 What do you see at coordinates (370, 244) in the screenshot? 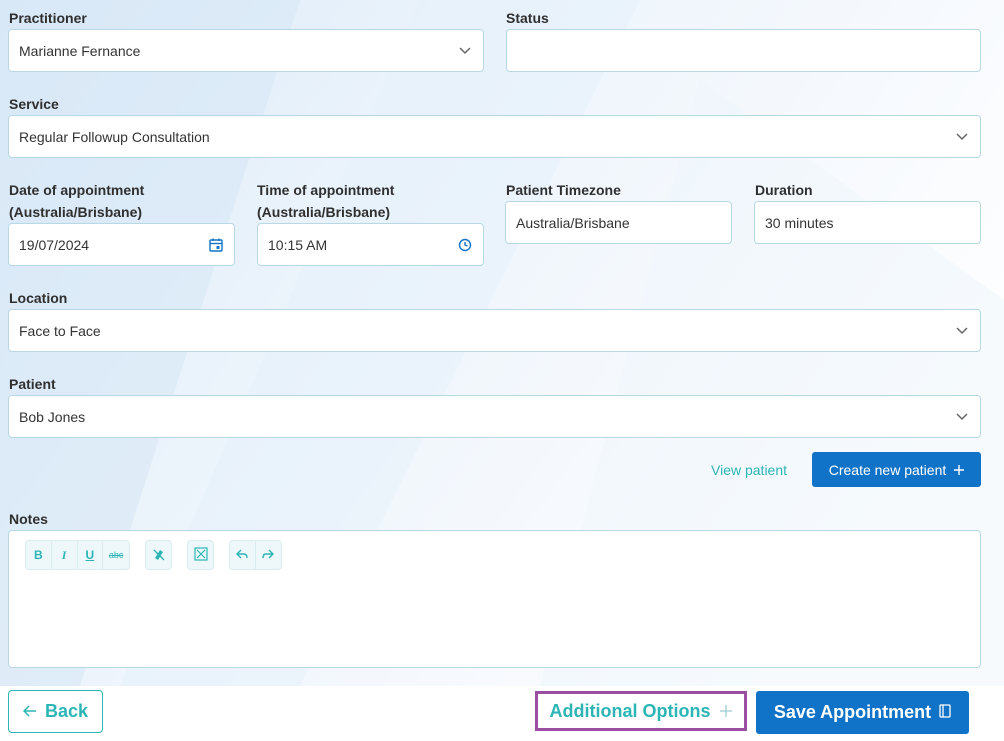
I see `time-input: 10:15 AM` at bounding box center [370, 244].